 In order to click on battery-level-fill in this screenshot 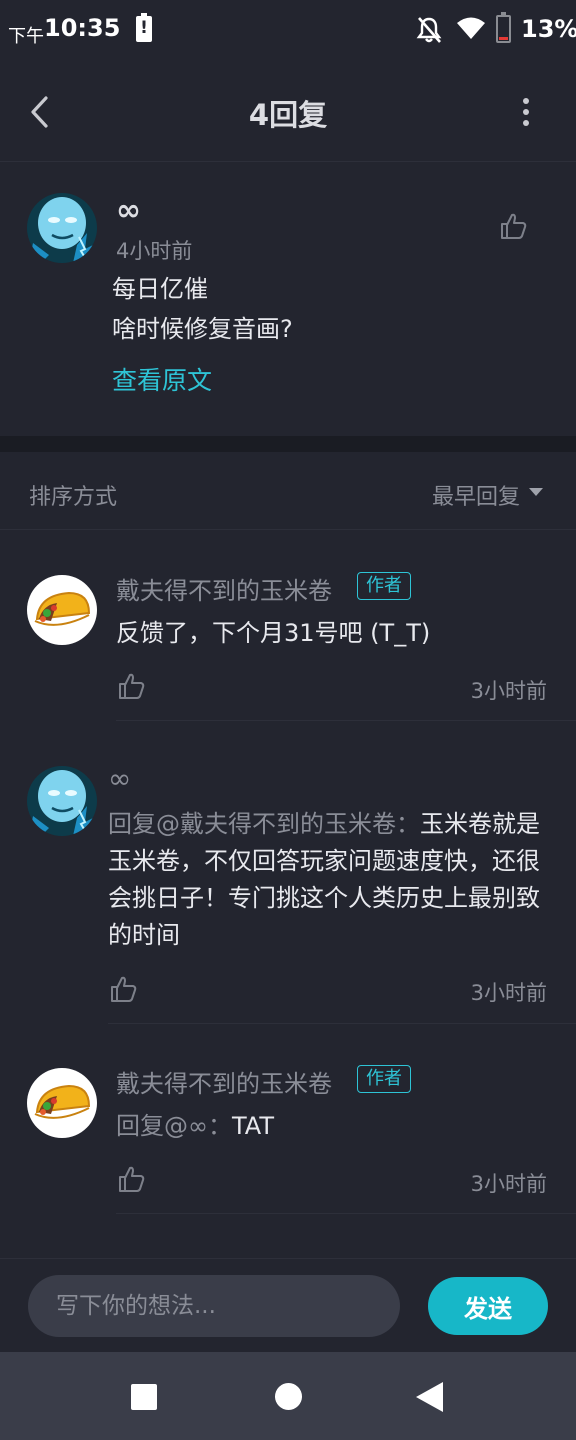, I will do `click(503, 38)`.